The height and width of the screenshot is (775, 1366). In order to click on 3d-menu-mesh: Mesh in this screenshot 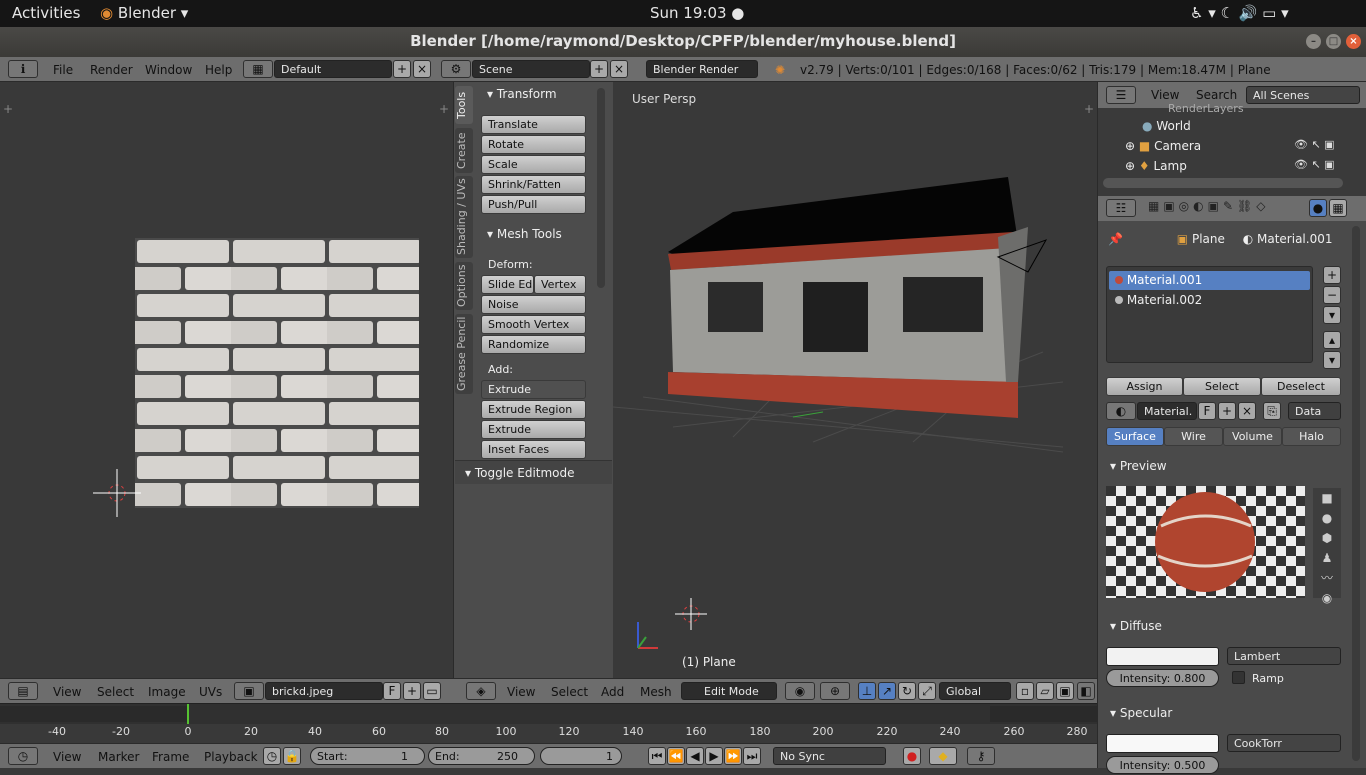, I will do `click(656, 692)`.